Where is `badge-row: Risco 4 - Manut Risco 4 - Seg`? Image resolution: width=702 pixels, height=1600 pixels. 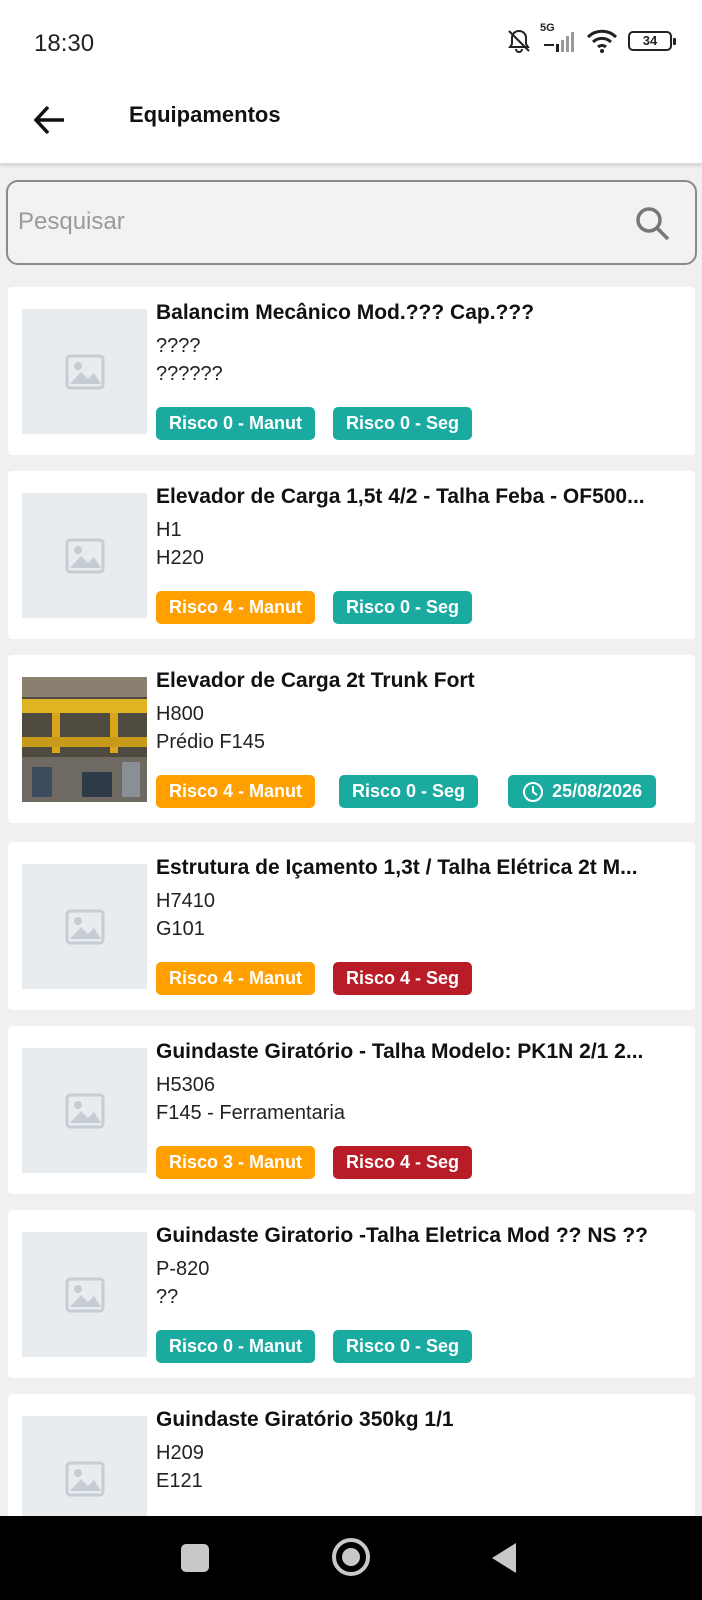
badge-row: Risco 4 - Manut Risco 4 - Seg is located at coordinates (314, 978).